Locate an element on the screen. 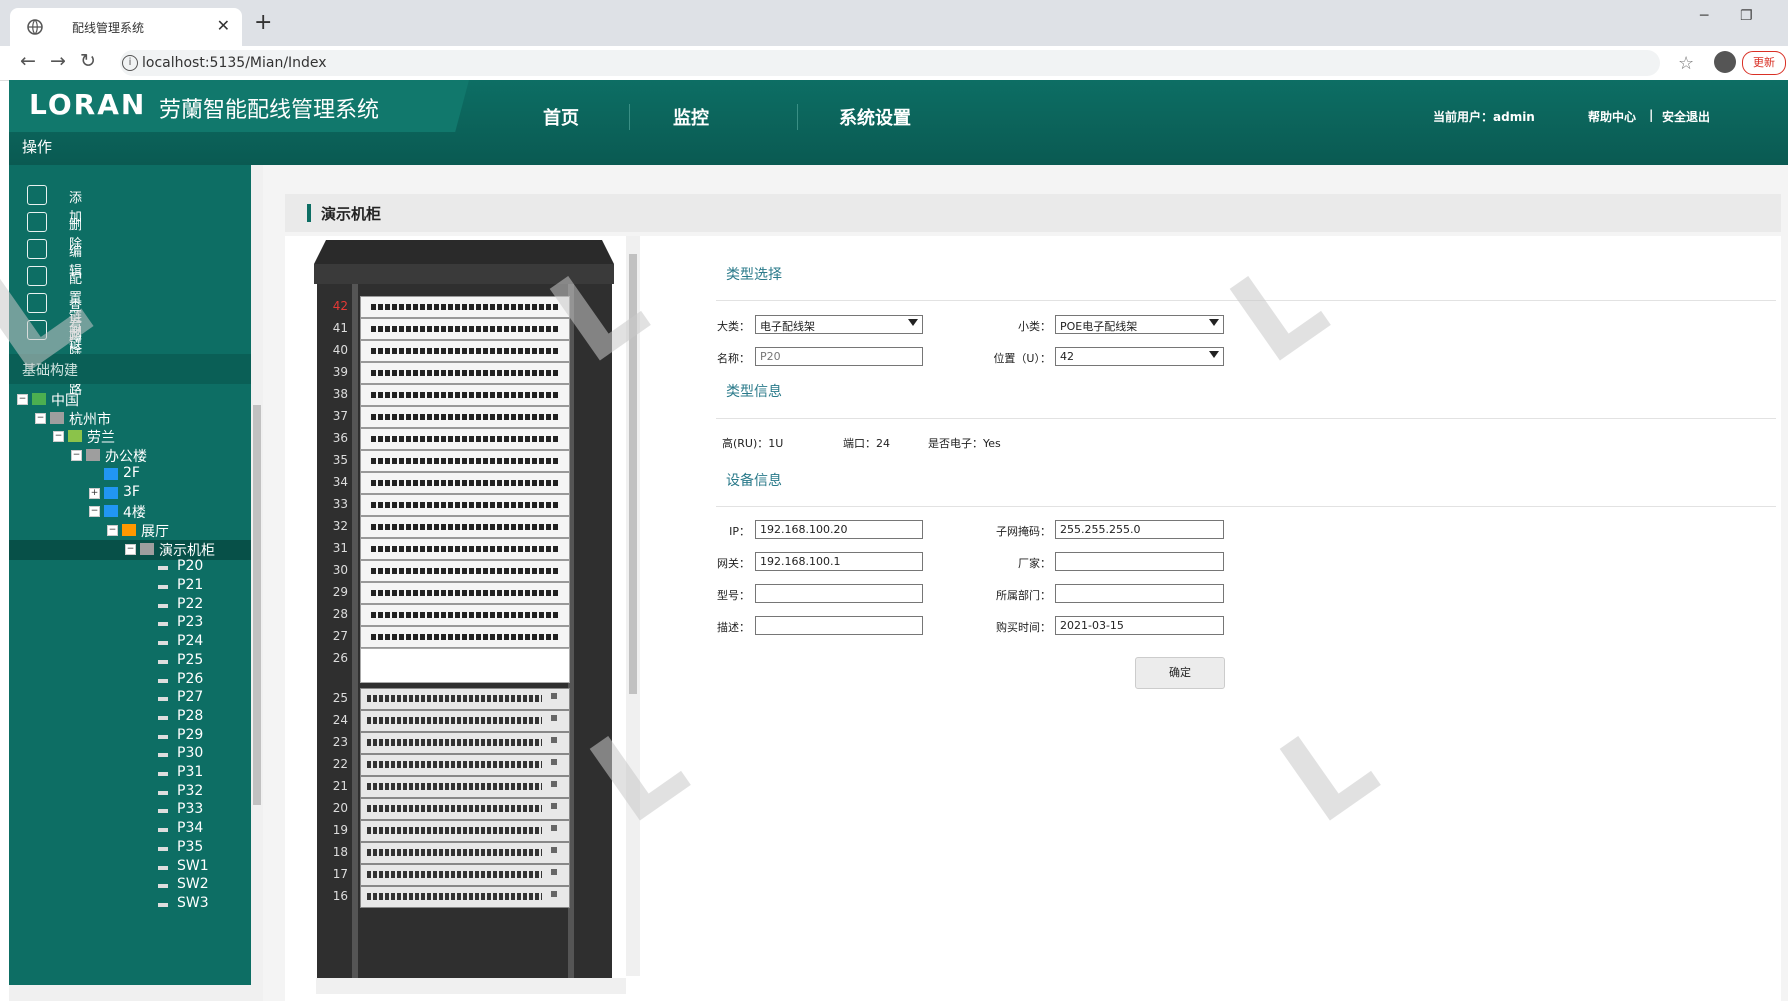  new-tab-icon: + is located at coordinates (263, 22).